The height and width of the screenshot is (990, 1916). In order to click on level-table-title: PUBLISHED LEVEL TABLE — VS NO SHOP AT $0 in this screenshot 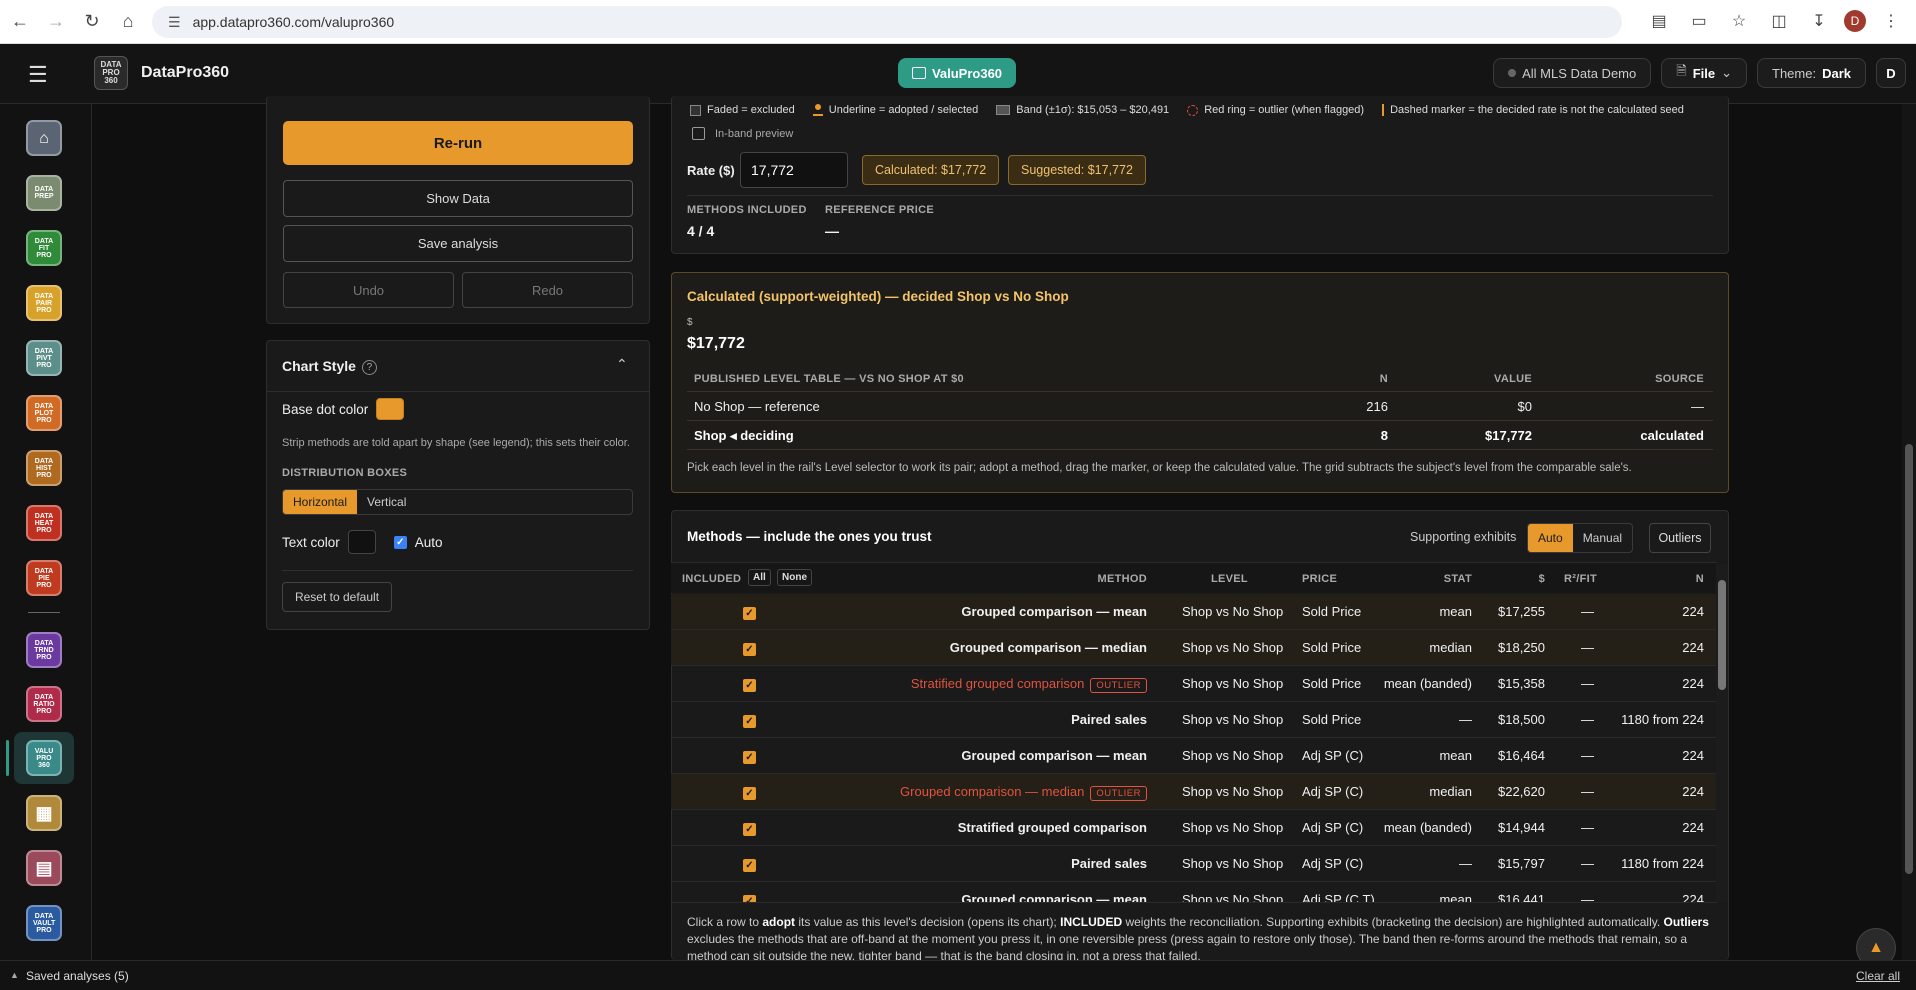, I will do `click(829, 379)`.